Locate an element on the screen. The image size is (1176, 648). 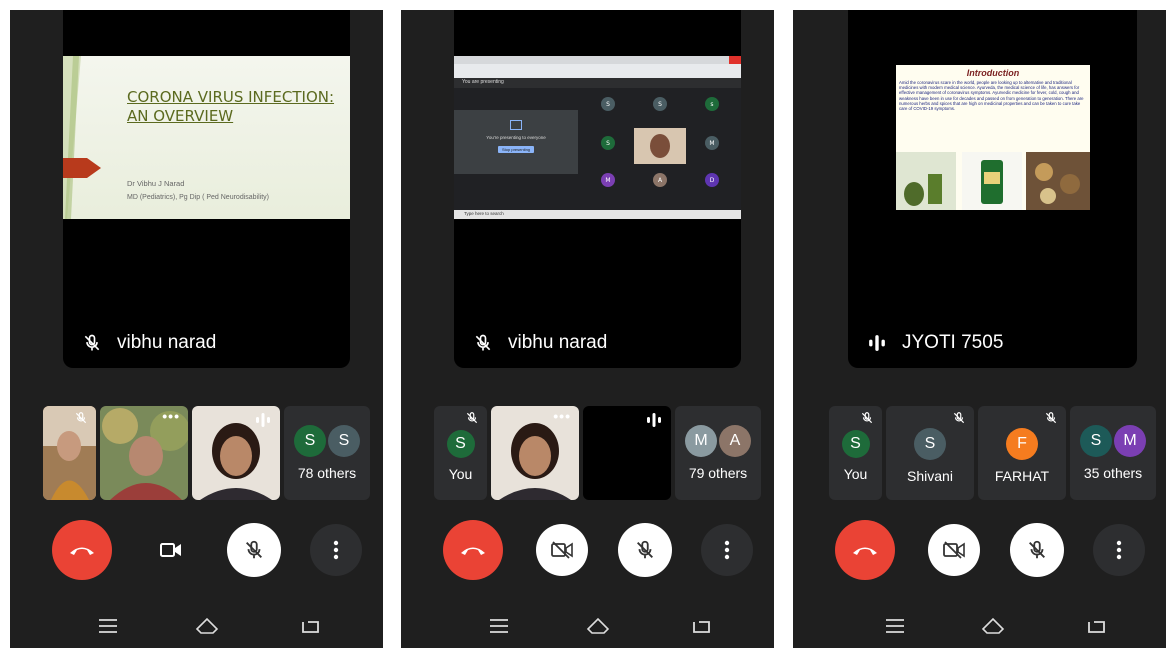
self-label: You is located at coordinates (460, 474).